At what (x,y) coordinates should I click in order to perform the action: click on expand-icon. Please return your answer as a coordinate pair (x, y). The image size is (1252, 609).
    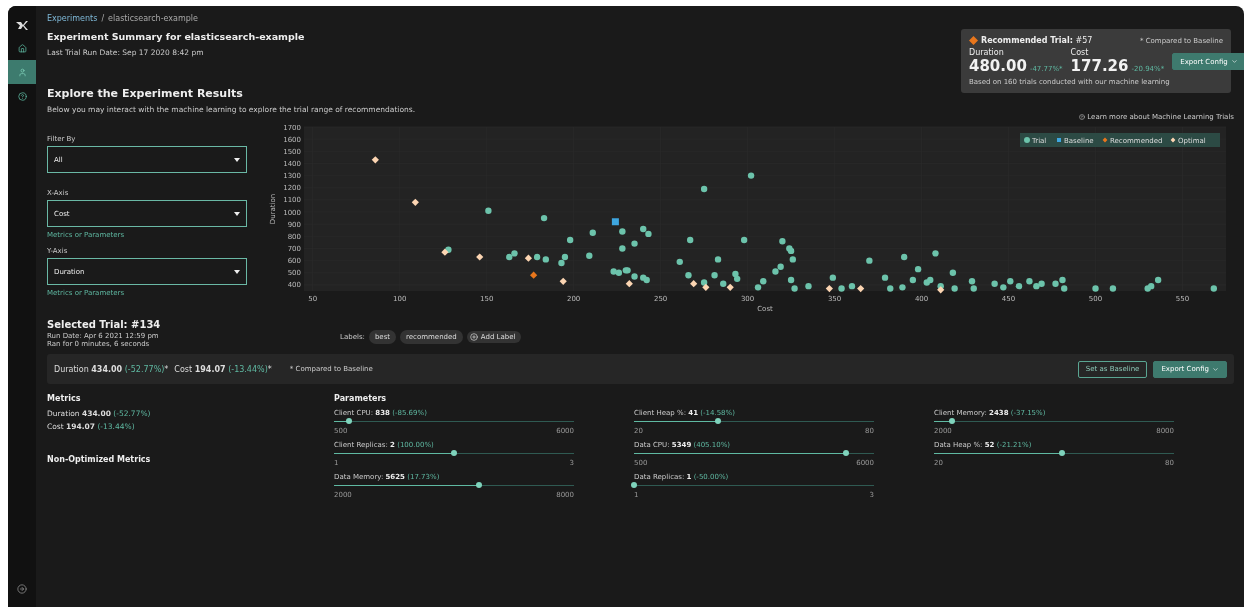
    Looking at the image, I should click on (22, 589).